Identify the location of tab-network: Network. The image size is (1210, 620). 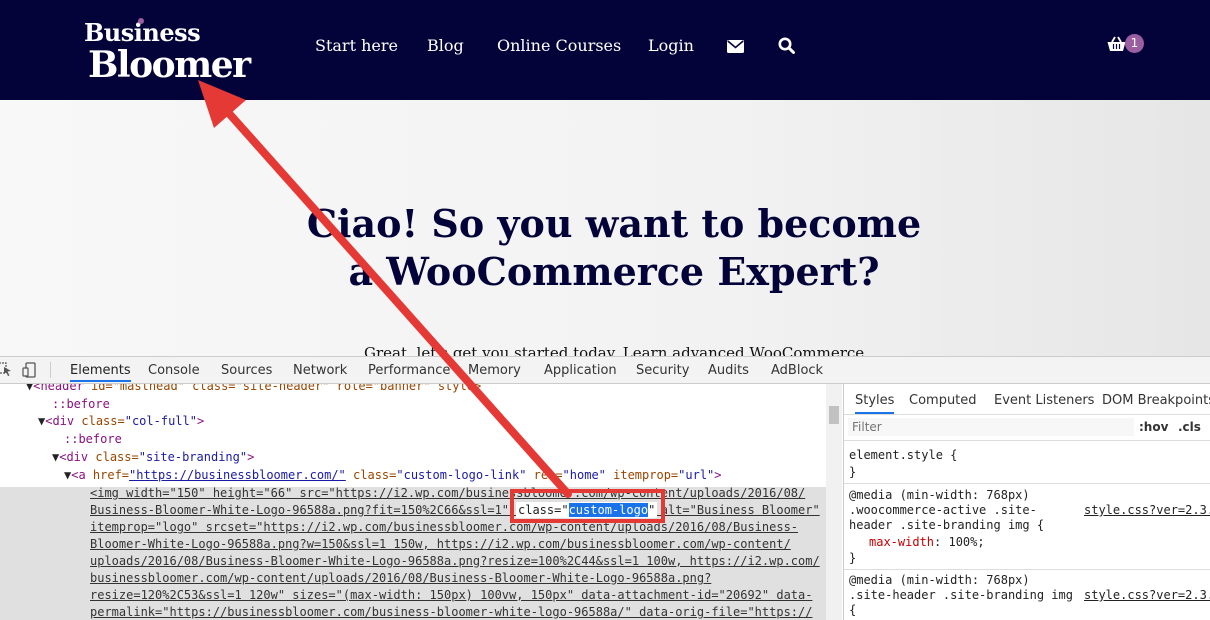
(320, 370).